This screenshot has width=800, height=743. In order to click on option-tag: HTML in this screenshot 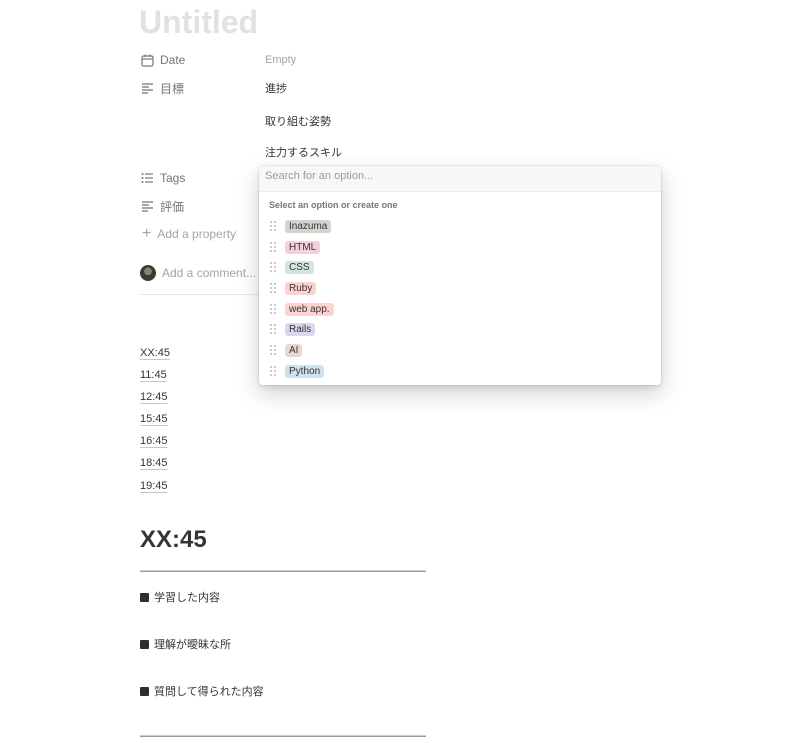, I will do `click(303, 247)`.